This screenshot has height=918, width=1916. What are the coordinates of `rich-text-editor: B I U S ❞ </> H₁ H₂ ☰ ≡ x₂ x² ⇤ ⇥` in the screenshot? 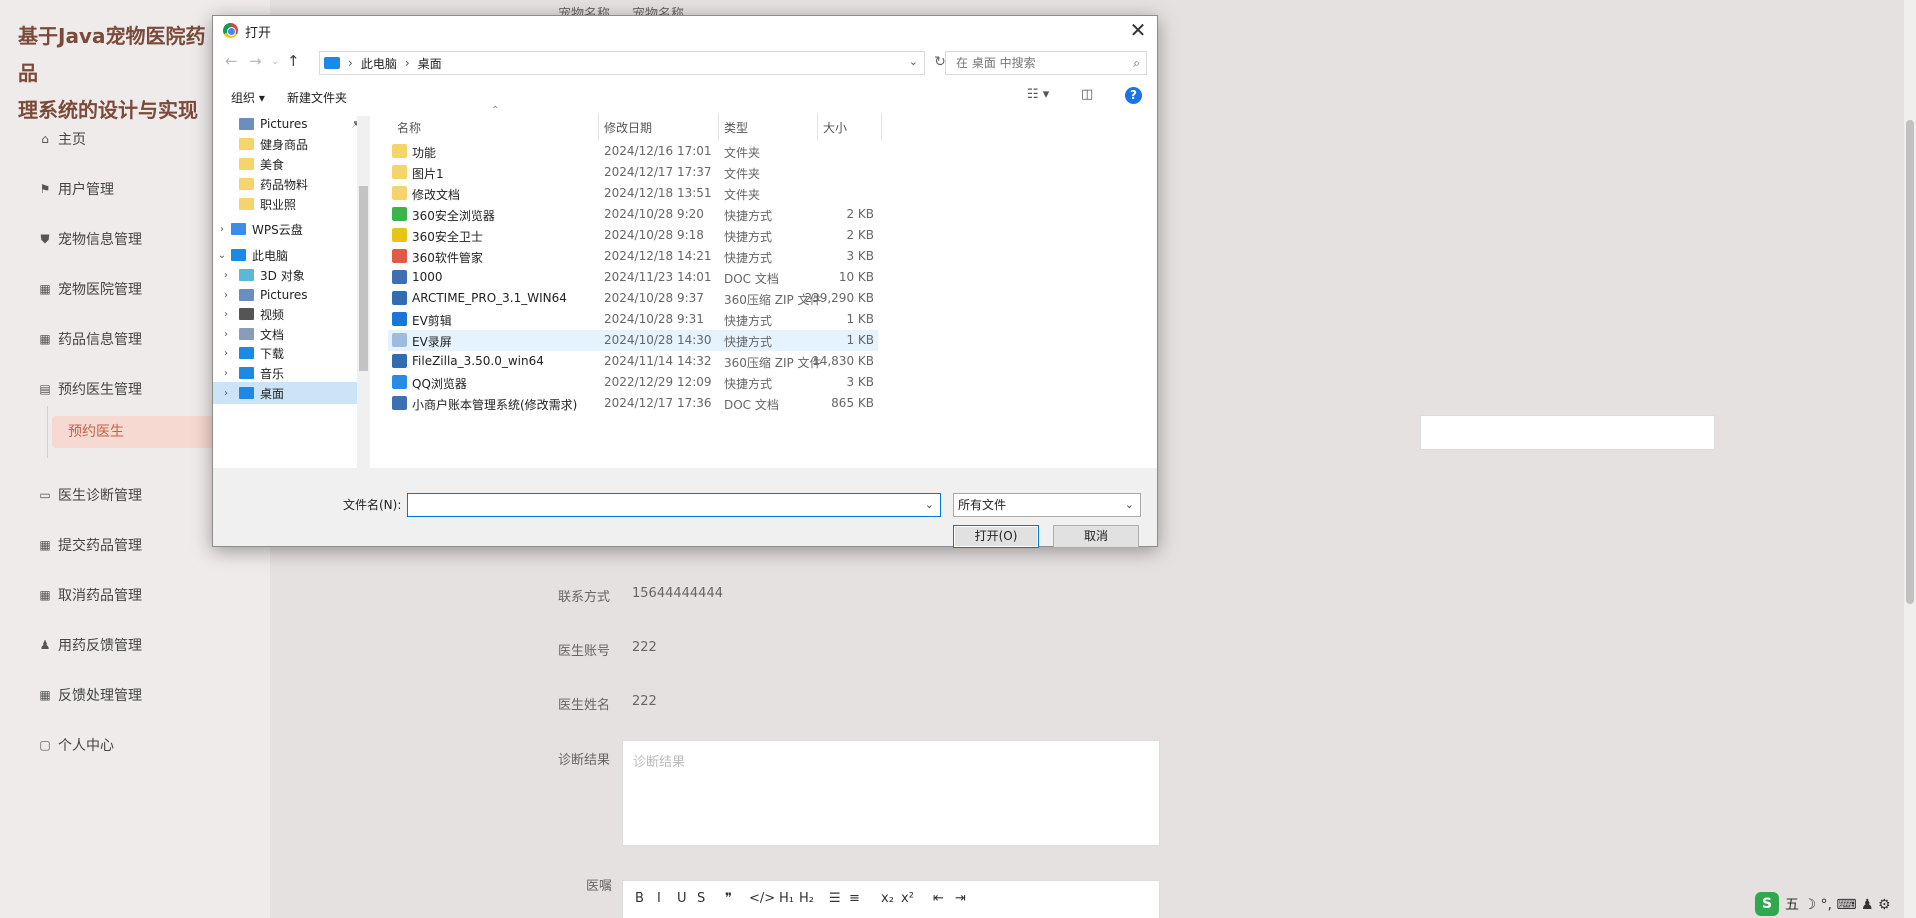 It's located at (891, 899).